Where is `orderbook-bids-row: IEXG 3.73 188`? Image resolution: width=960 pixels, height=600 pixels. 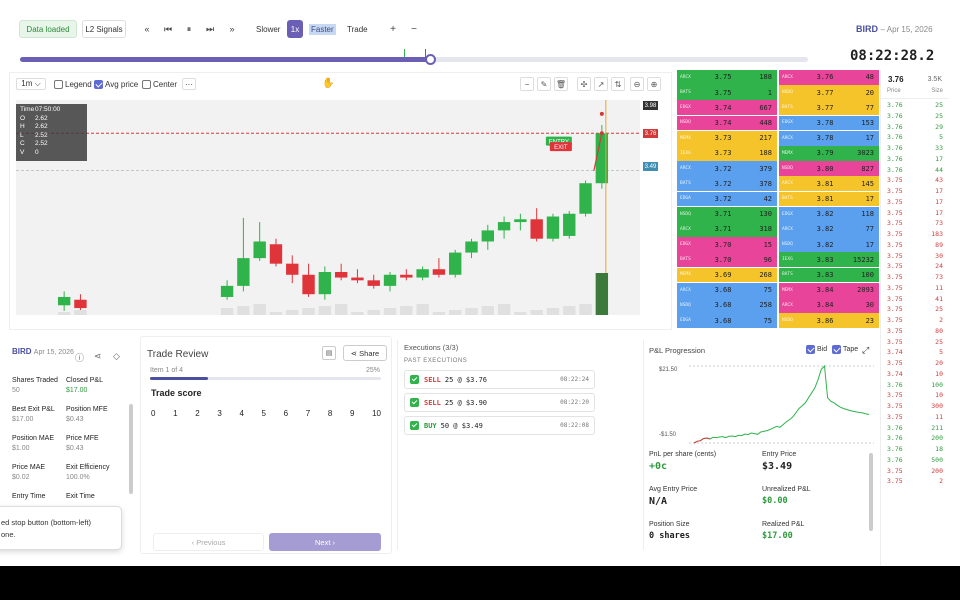 orderbook-bids-row: IEXG 3.73 188 is located at coordinates (727, 153).